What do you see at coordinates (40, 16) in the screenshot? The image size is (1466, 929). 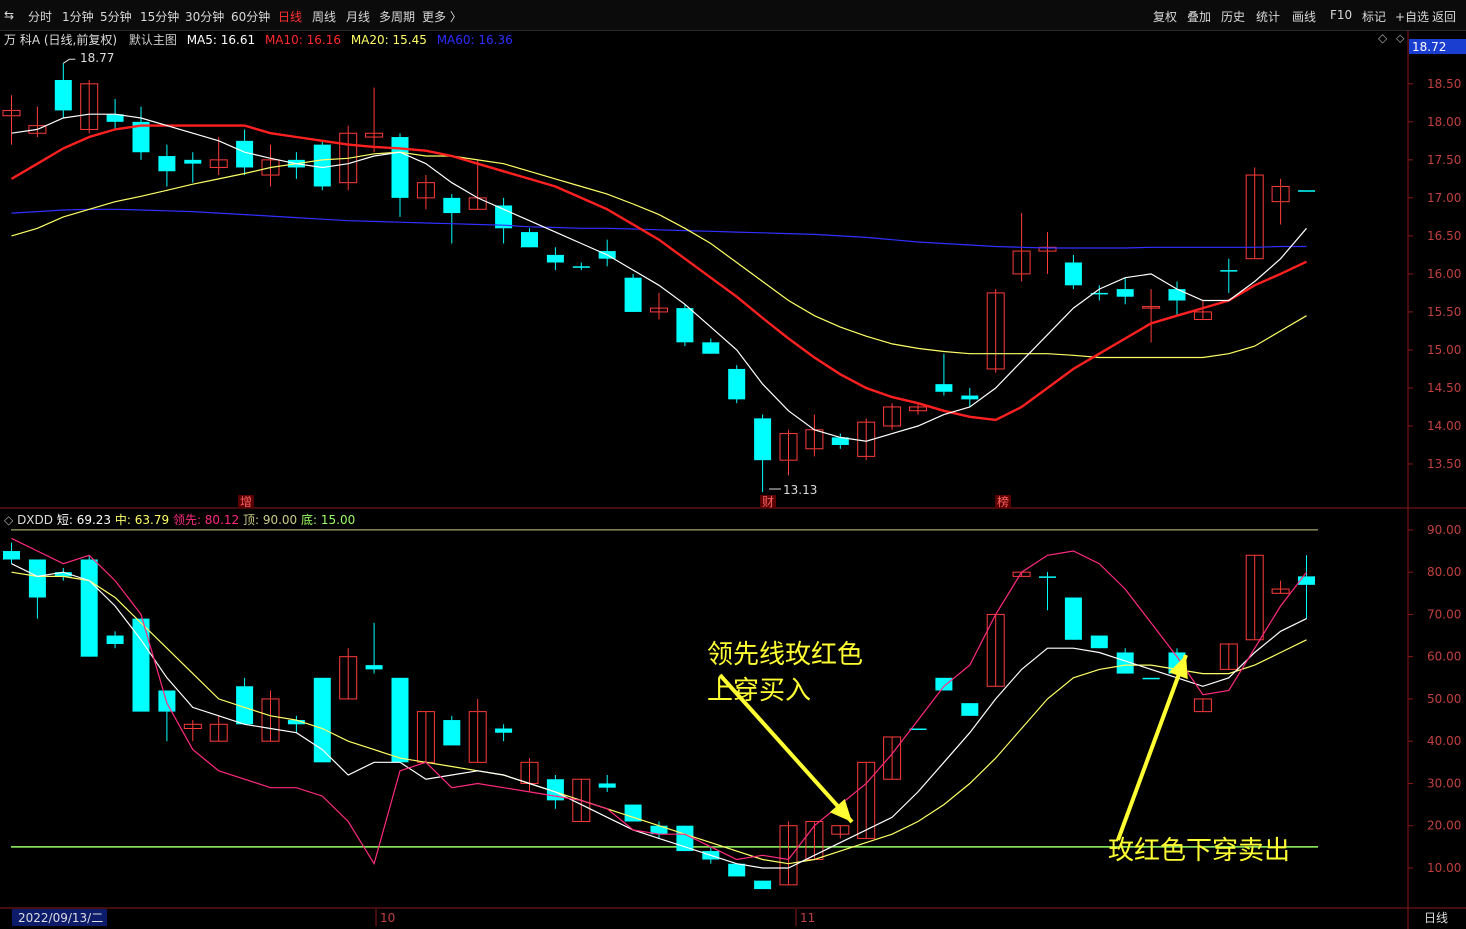 I see `period-tab-fenshi: 分时` at bounding box center [40, 16].